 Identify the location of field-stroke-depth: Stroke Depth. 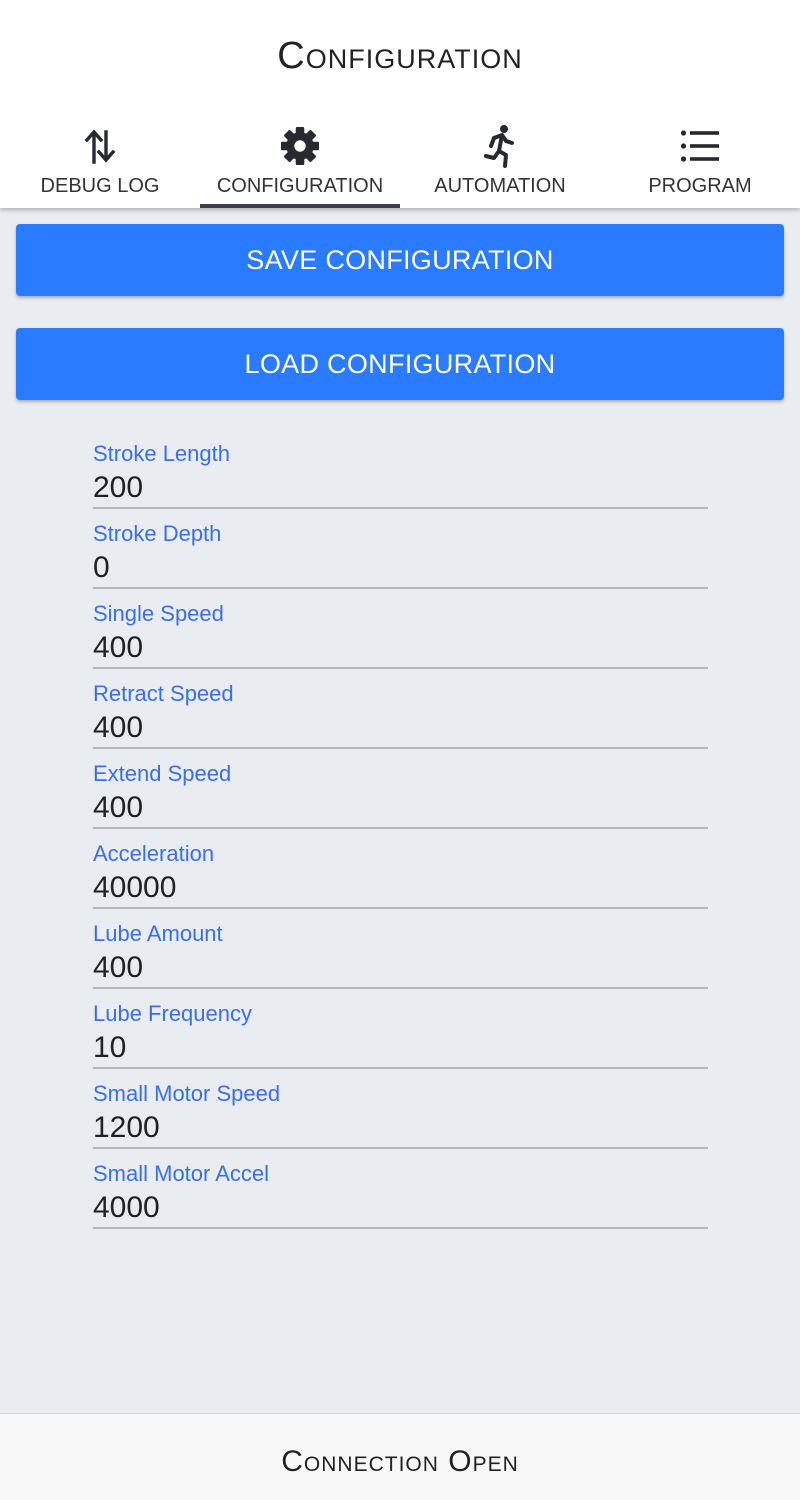
(400, 556).